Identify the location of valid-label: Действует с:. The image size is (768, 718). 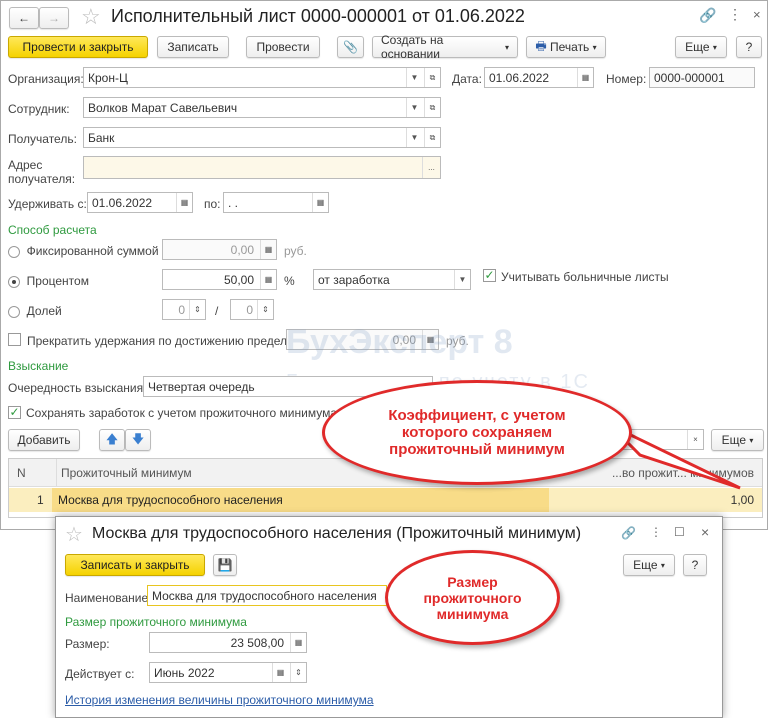
(100, 674).